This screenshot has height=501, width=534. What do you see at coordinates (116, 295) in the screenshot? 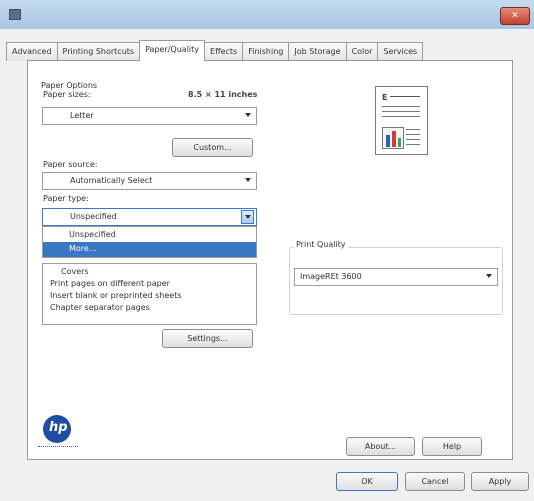
I see `list-item-insert-blank-sheets: Insert blank or preprinted sheets` at bounding box center [116, 295].